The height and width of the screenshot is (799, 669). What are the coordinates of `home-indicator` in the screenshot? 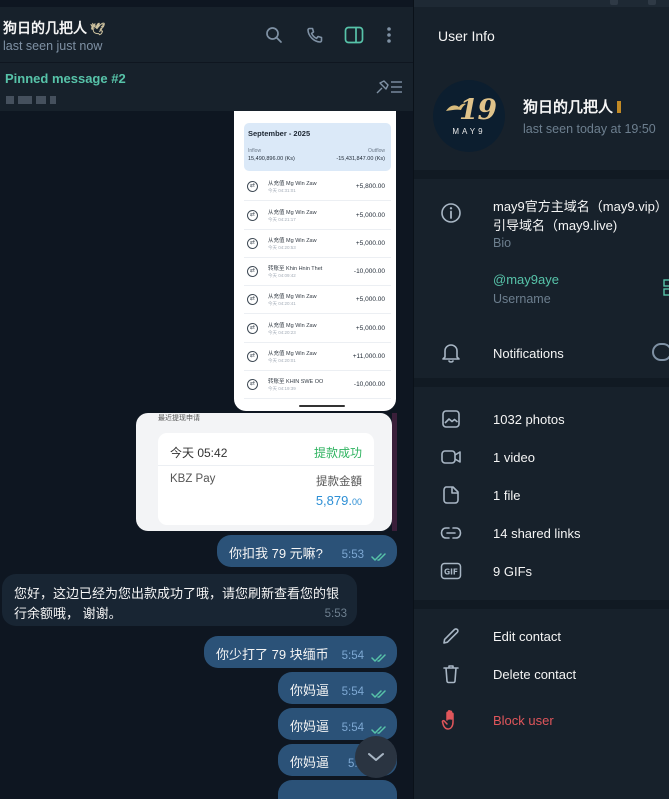 It's located at (322, 406).